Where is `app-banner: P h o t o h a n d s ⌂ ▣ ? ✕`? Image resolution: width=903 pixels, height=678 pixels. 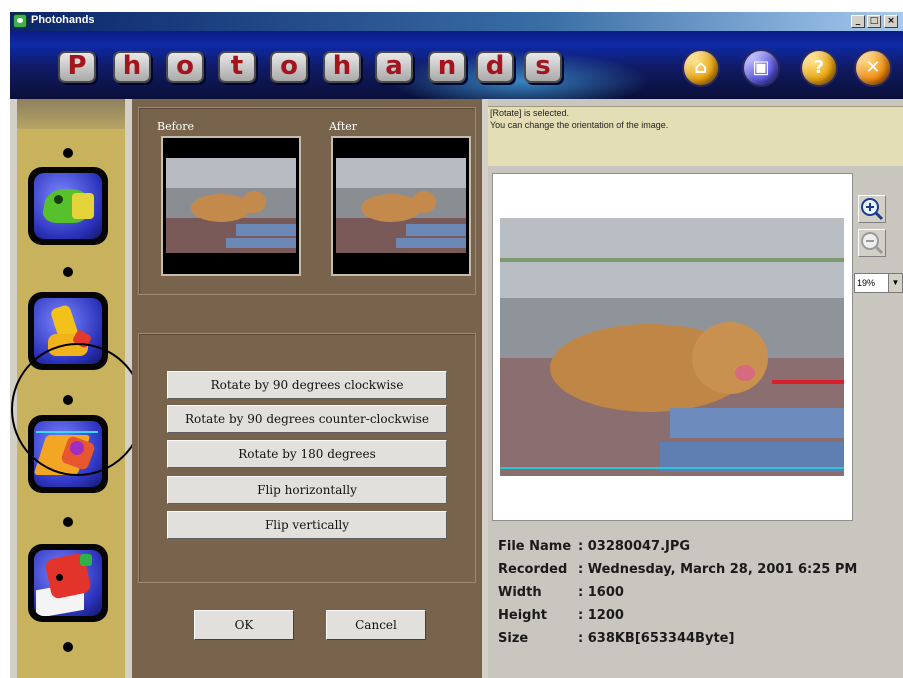 app-banner: P h o t o h a n d s ⌂ ▣ ? ✕ is located at coordinates (456, 65).